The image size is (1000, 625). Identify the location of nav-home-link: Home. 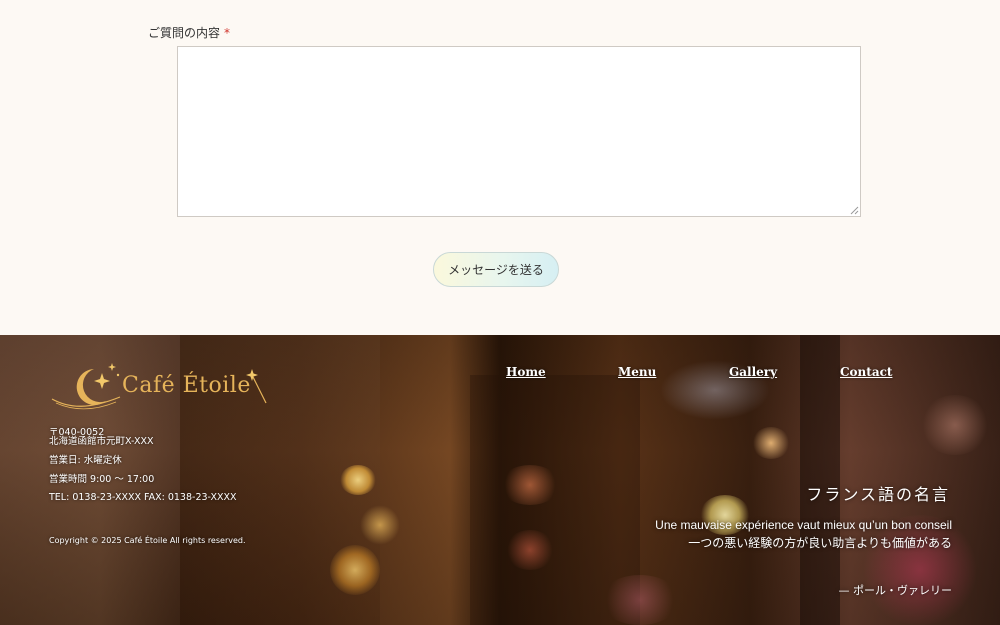
(526, 372).